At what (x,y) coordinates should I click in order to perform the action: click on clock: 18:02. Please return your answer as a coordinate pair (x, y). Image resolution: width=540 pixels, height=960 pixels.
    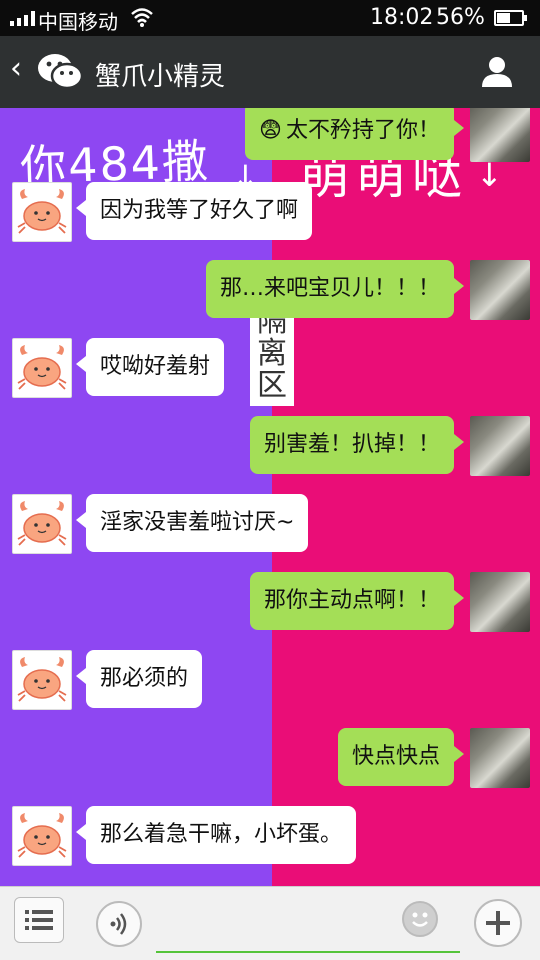
    Looking at the image, I should click on (402, 17).